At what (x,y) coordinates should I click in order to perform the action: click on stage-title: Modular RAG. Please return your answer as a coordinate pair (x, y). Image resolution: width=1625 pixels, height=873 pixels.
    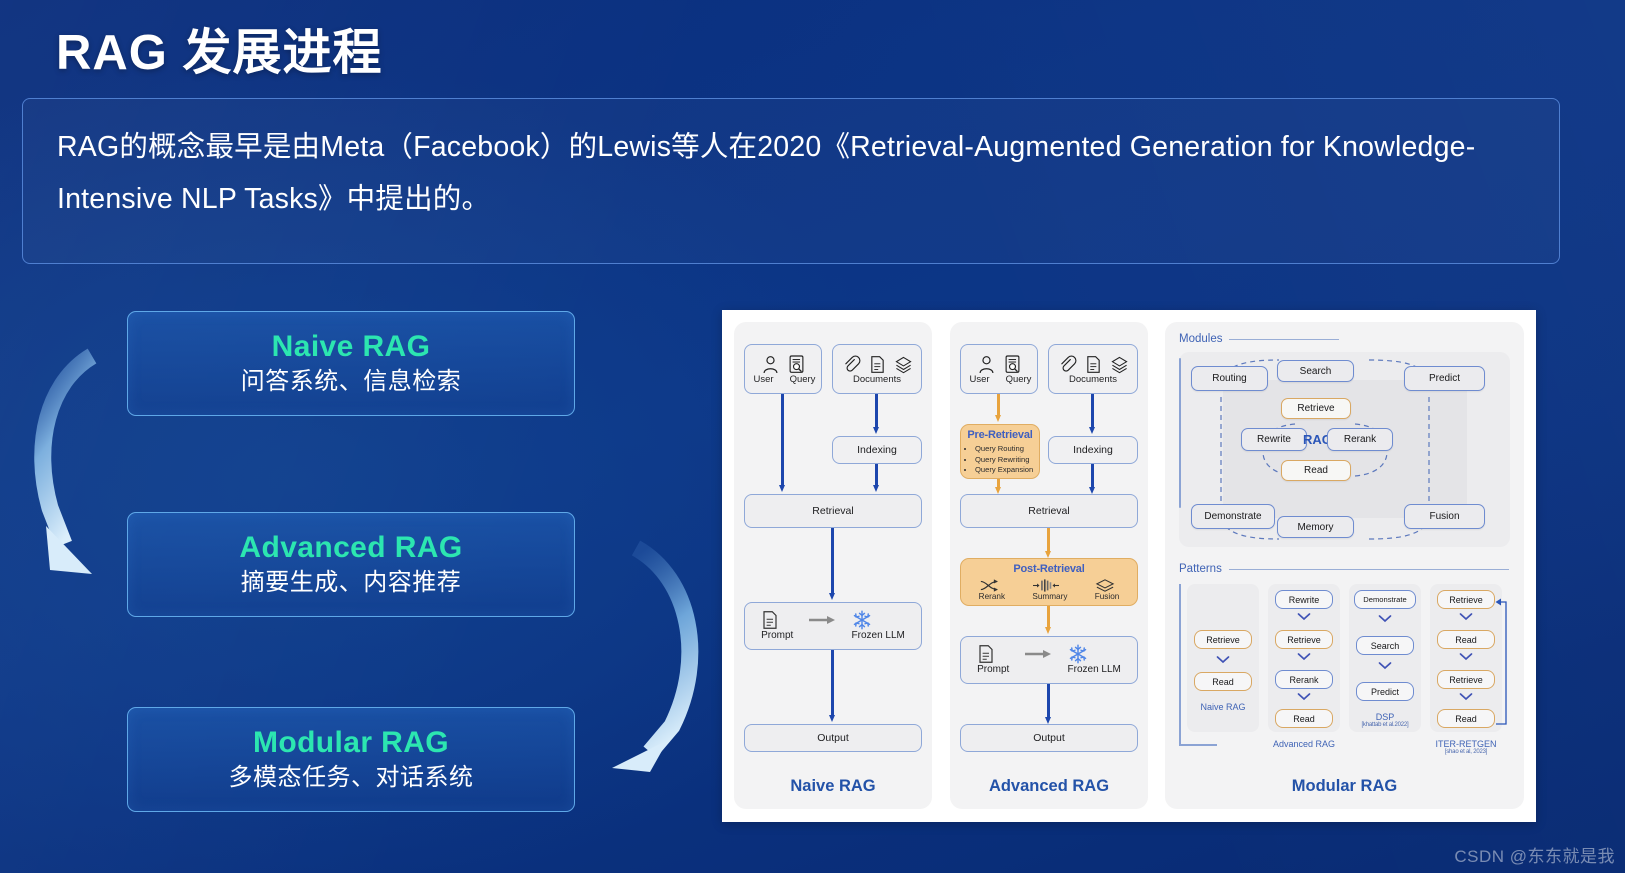
    Looking at the image, I should click on (351, 742).